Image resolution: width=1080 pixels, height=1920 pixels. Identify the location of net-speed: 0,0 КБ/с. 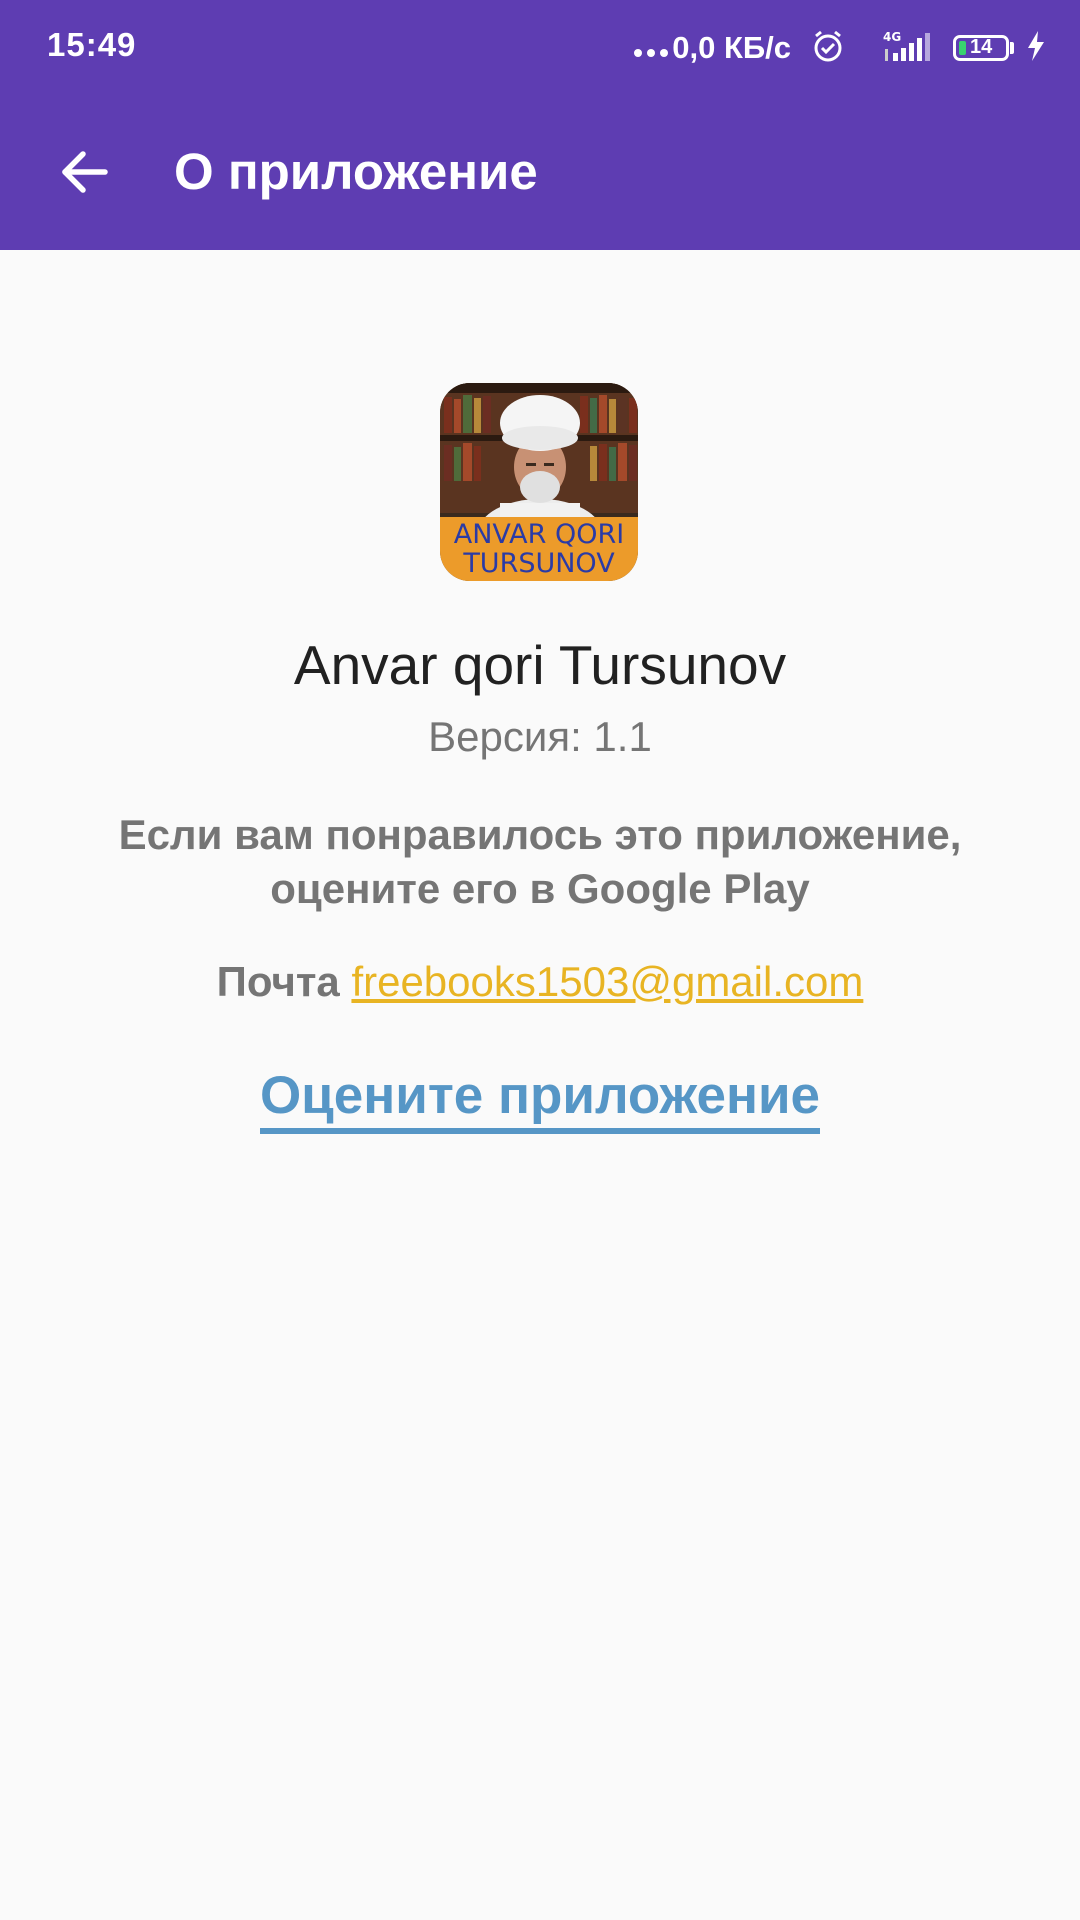
(731, 47).